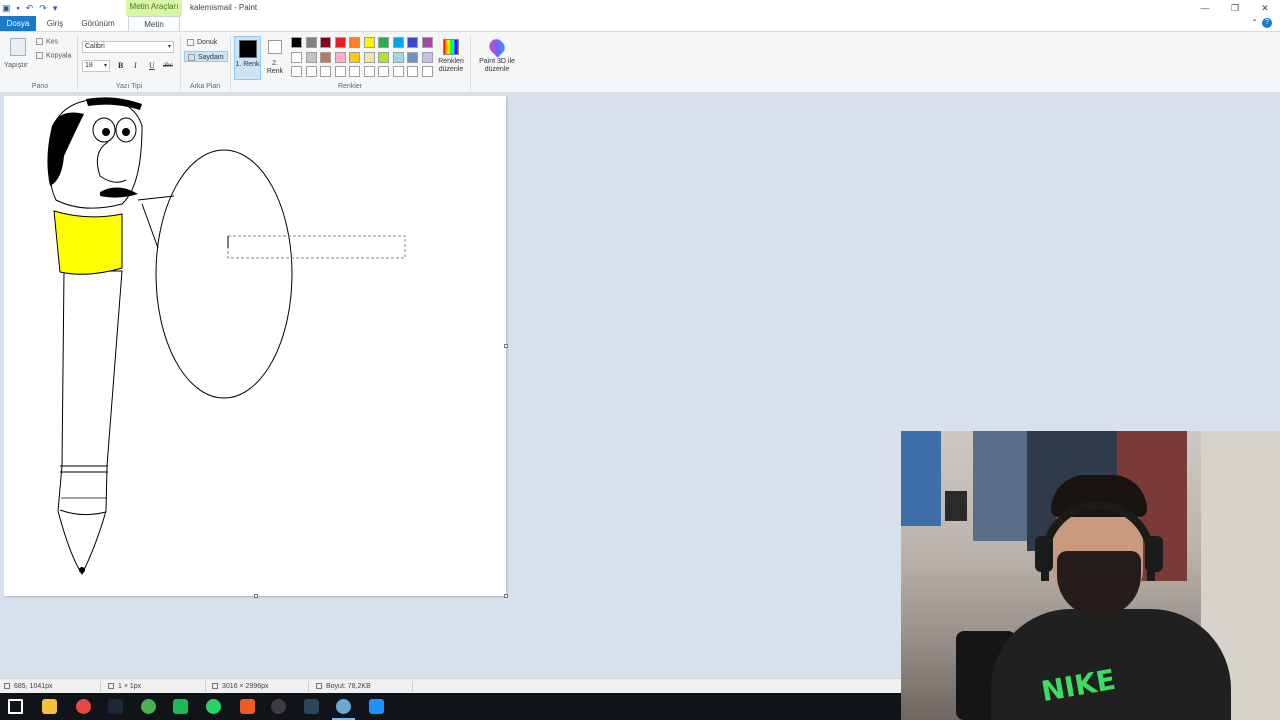 The image size is (1280, 720). Describe the element at coordinates (319, 686) in the screenshot. I see `disk-icon` at that location.